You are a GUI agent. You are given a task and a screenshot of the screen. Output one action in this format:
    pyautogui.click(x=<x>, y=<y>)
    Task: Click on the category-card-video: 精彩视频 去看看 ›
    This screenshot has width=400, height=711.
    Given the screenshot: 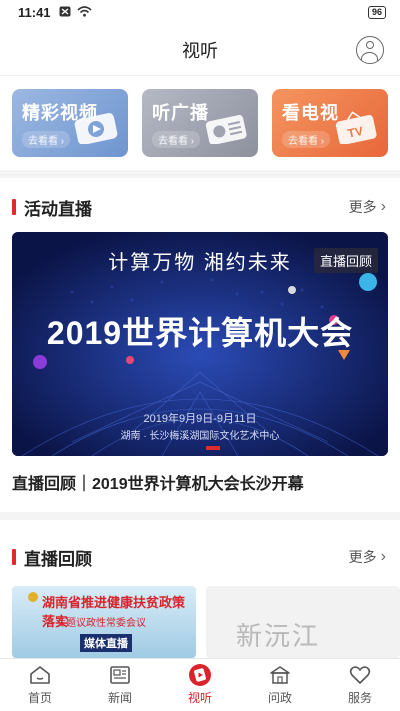 What is the action you would take?
    pyautogui.click(x=70, y=123)
    